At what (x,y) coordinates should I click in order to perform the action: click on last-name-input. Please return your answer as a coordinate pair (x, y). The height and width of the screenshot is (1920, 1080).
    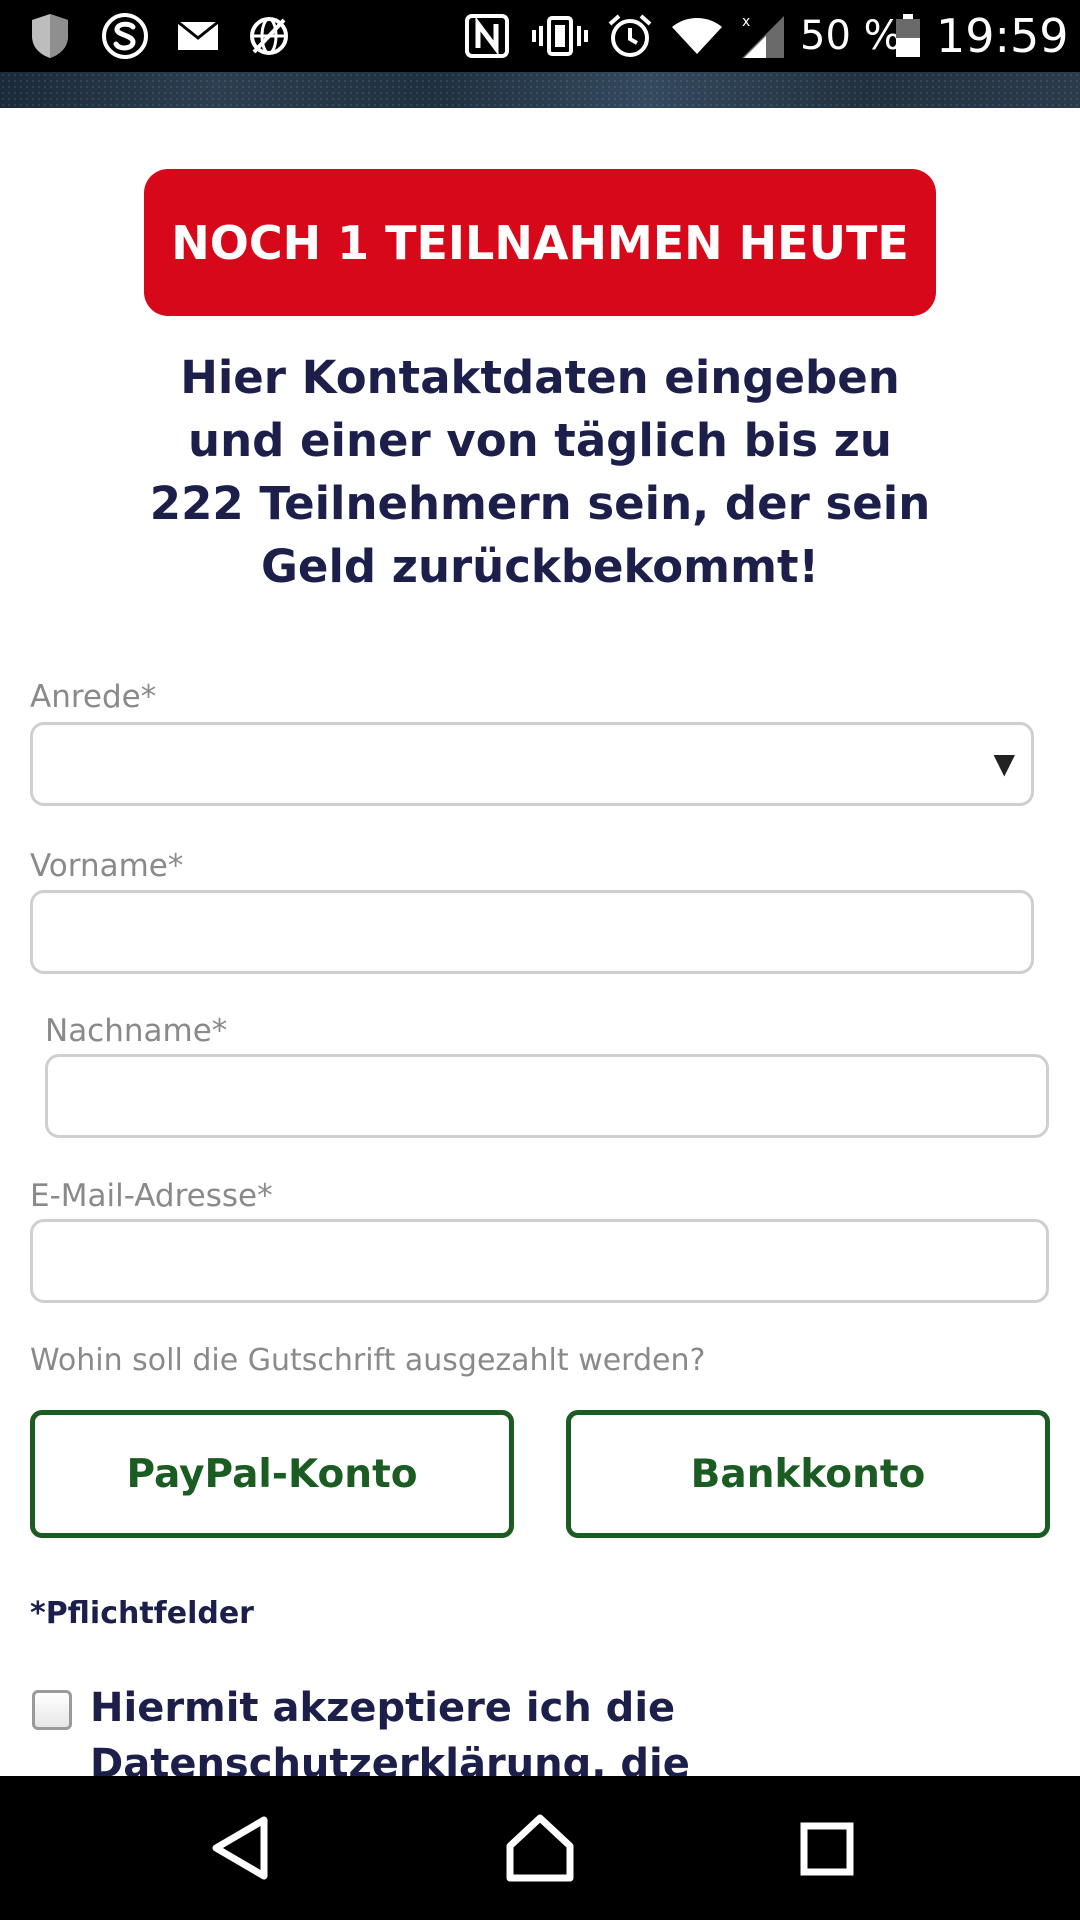
    Looking at the image, I should click on (547, 1096).